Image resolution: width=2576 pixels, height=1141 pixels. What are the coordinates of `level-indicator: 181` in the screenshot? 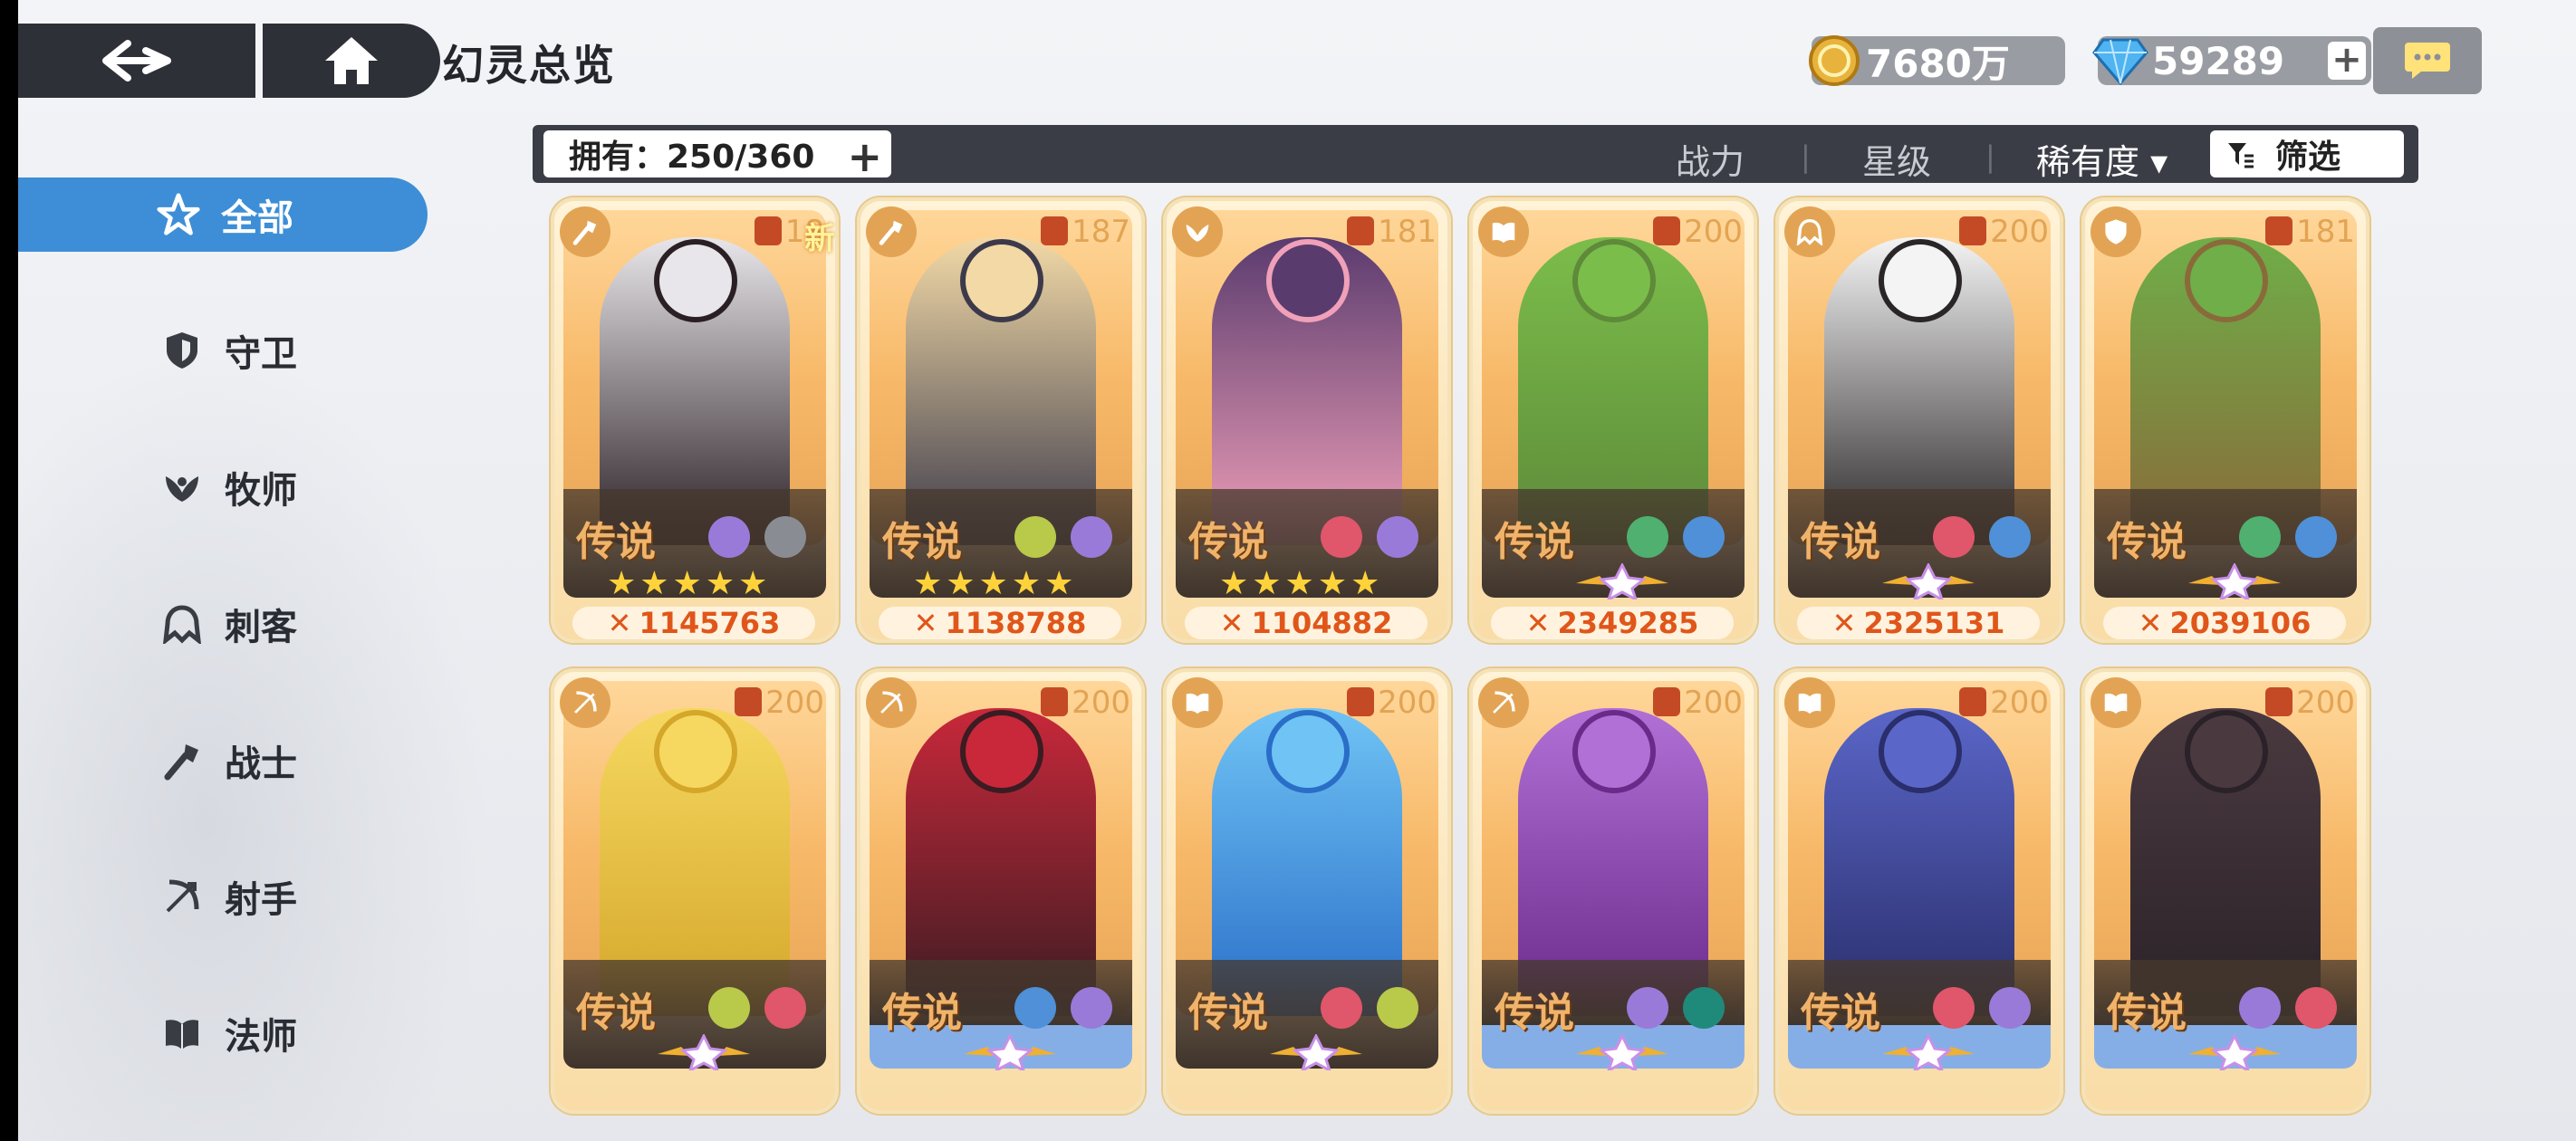 It's located at (1392, 232).